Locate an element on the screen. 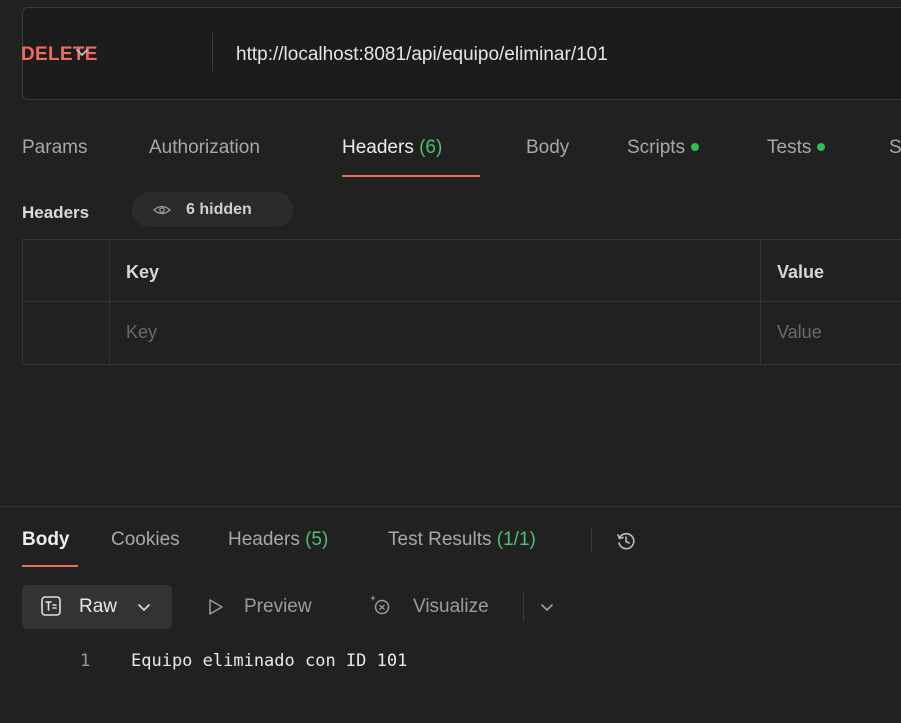  response-tab-body: Body is located at coordinates (46, 540).